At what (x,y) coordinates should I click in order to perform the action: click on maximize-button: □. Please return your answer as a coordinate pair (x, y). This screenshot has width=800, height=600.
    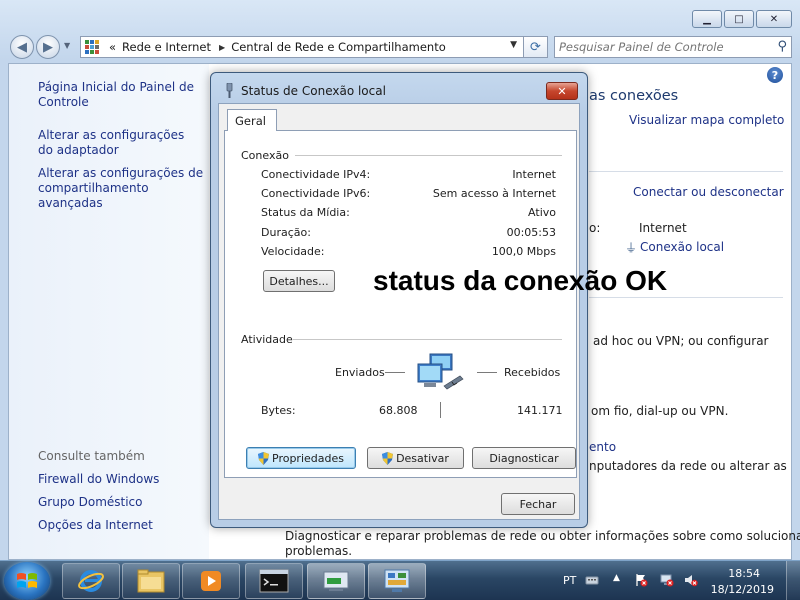
    Looking at the image, I should click on (739, 19).